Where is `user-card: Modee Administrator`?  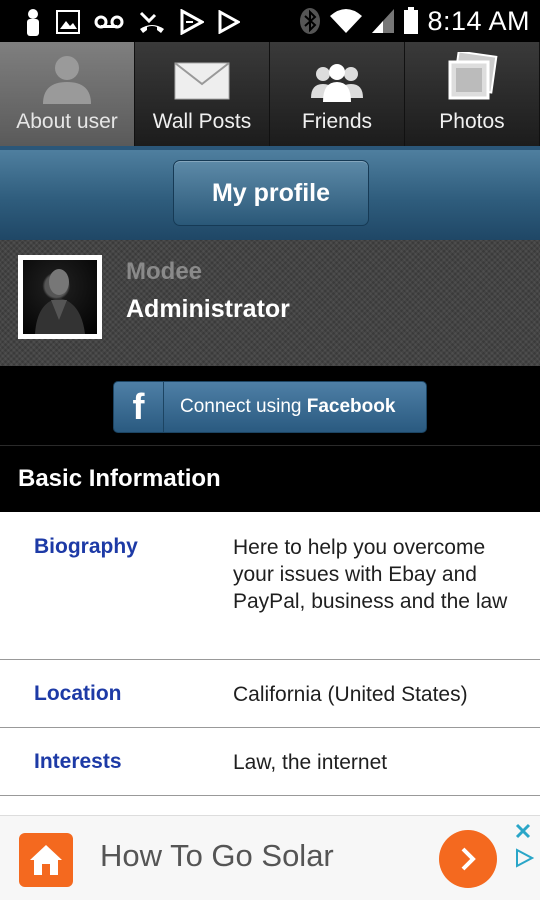 user-card: Modee Administrator is located at coordinates (270, 303).